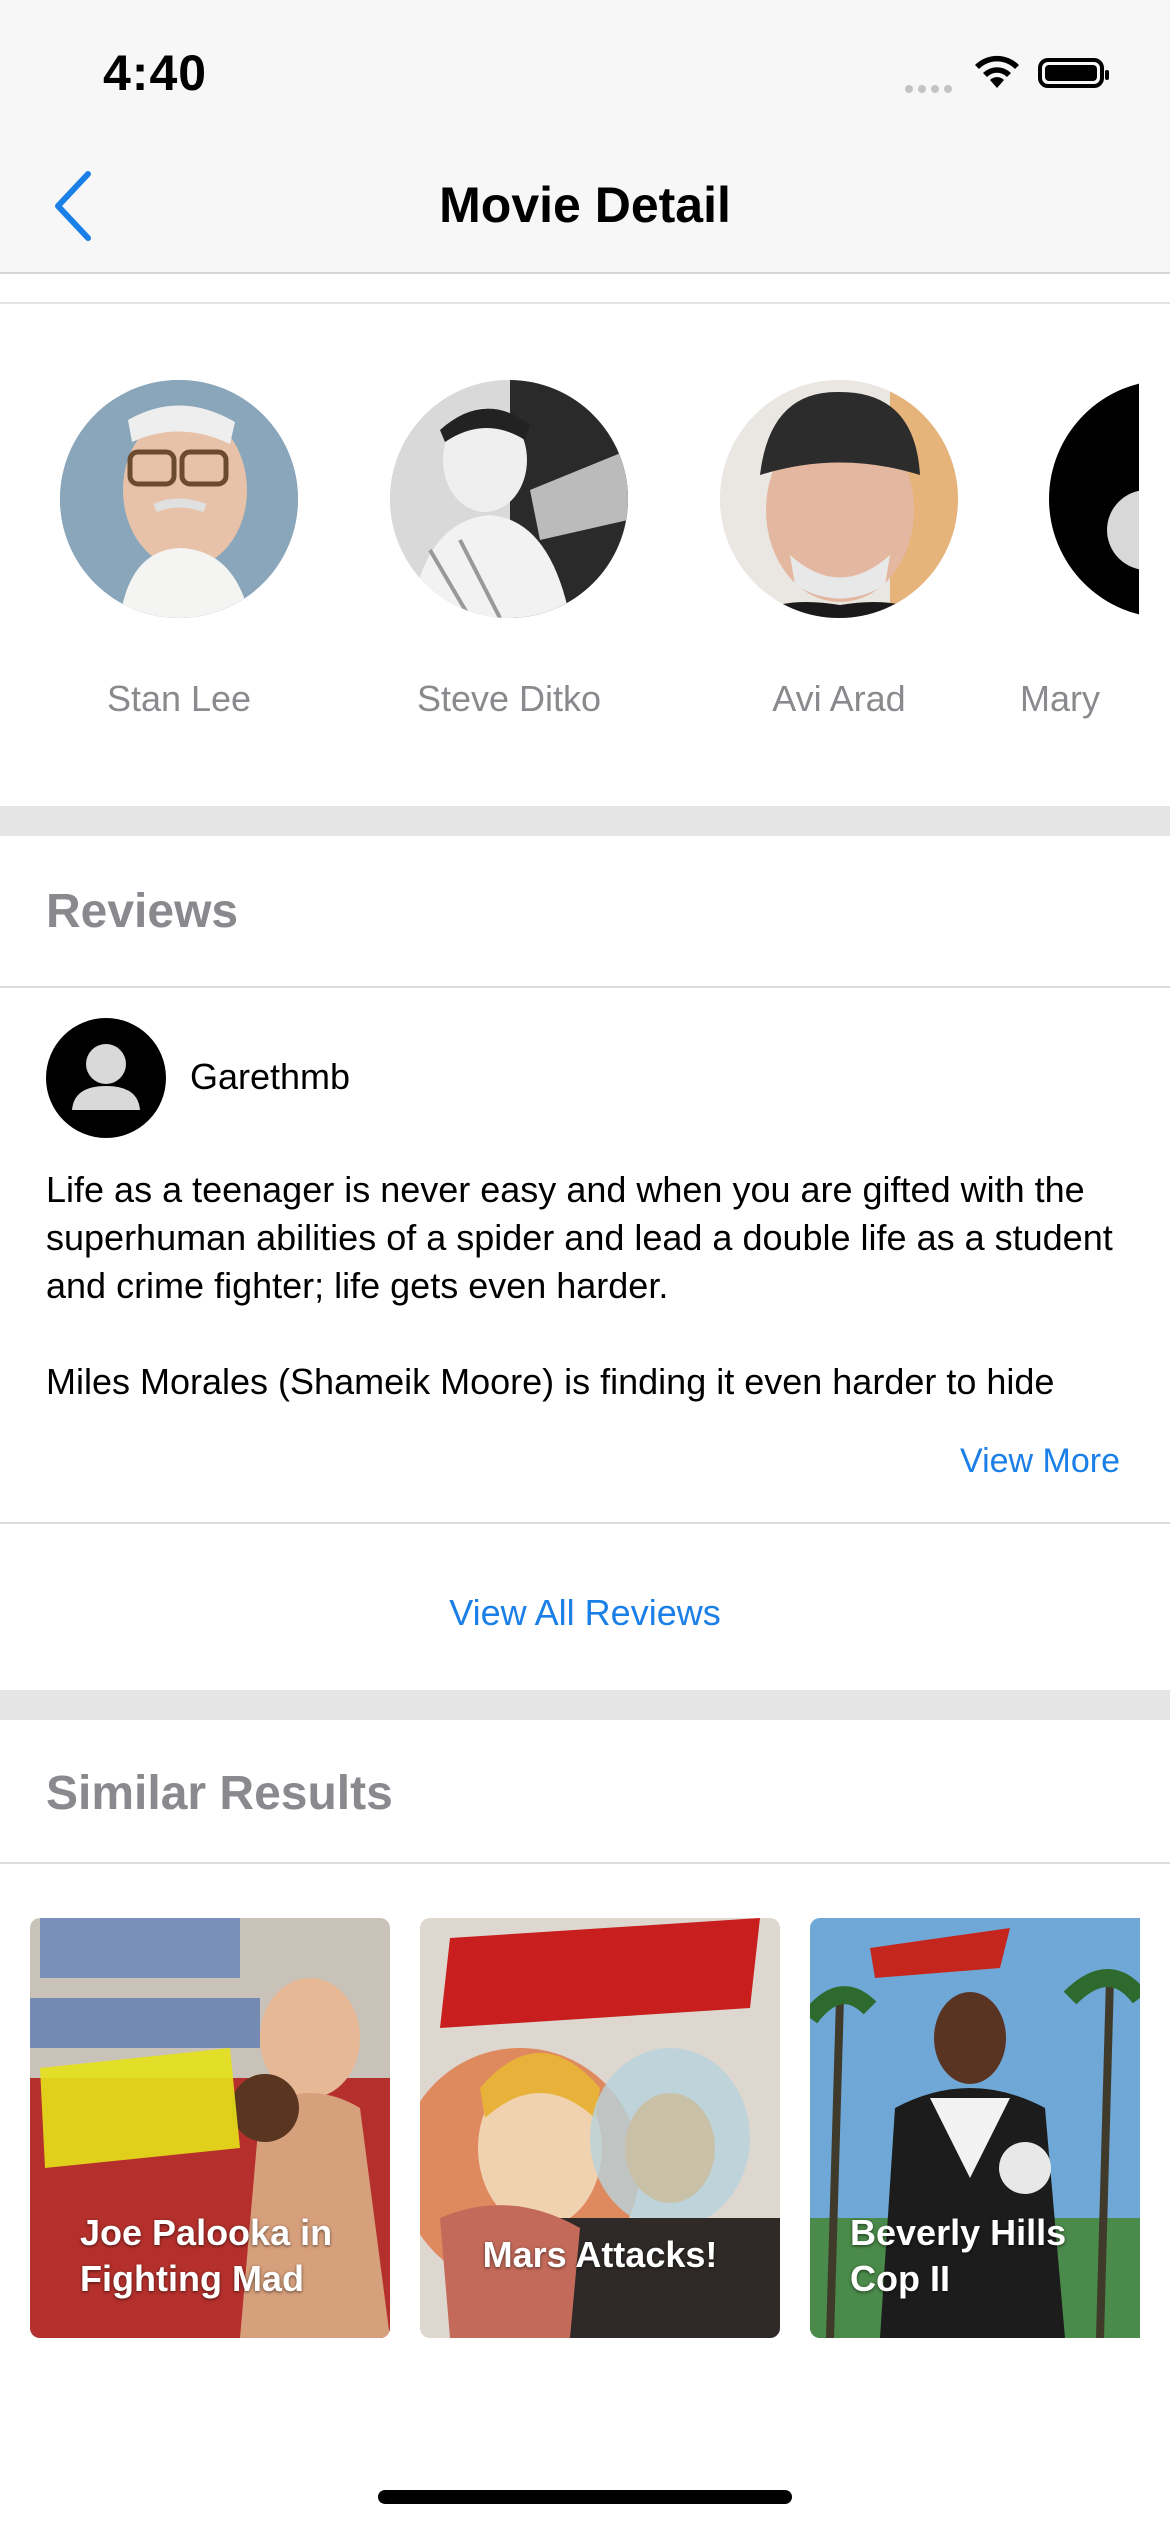 The width and height of the screenshot is (1170, 2532). What do you see at coordinates (585, 205) in the screenshot?
I see `page-title: Movie Detail` at bounding box center [585, 205].